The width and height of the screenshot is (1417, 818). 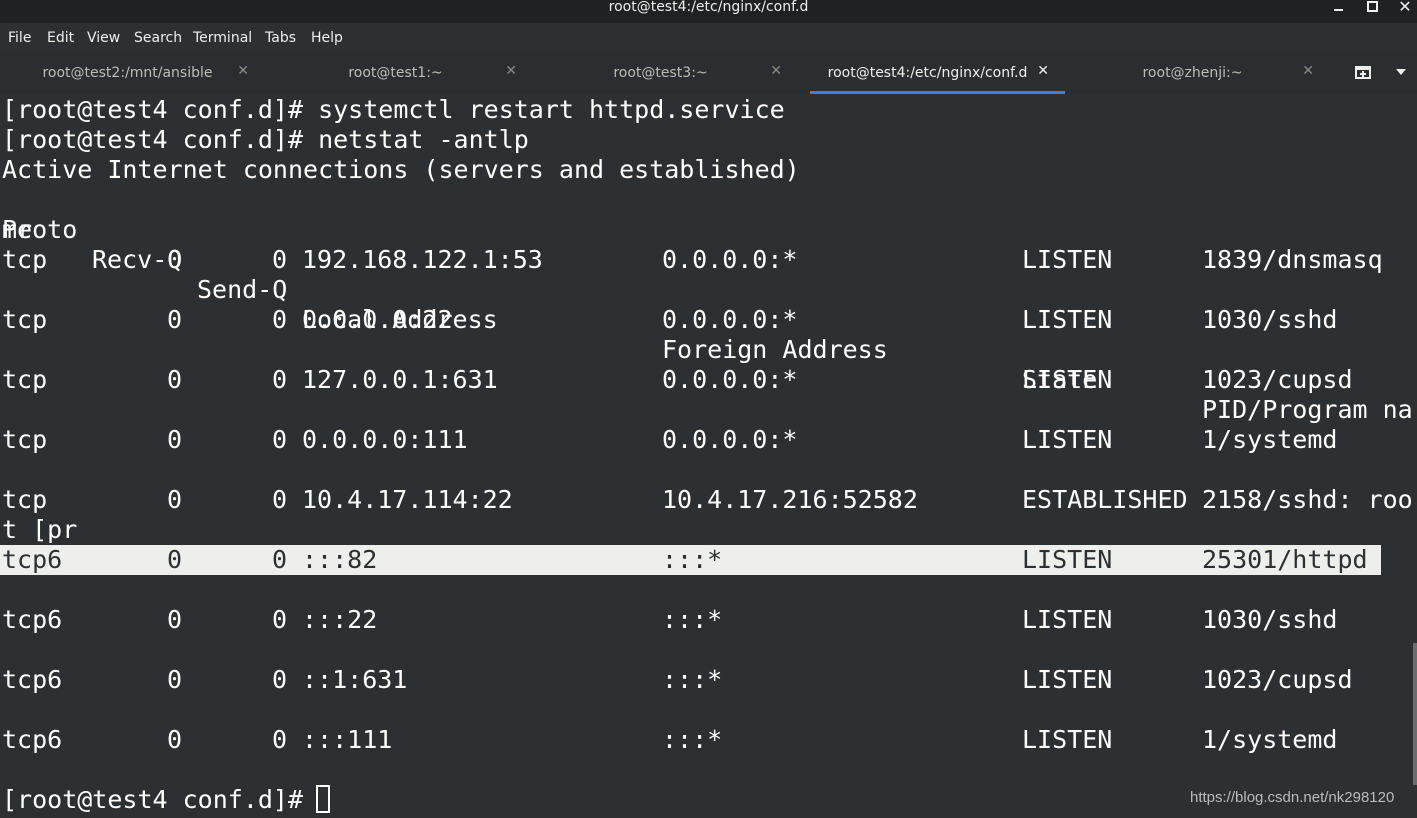 I want to click on maximize-button, so click(x=1372, y=9).